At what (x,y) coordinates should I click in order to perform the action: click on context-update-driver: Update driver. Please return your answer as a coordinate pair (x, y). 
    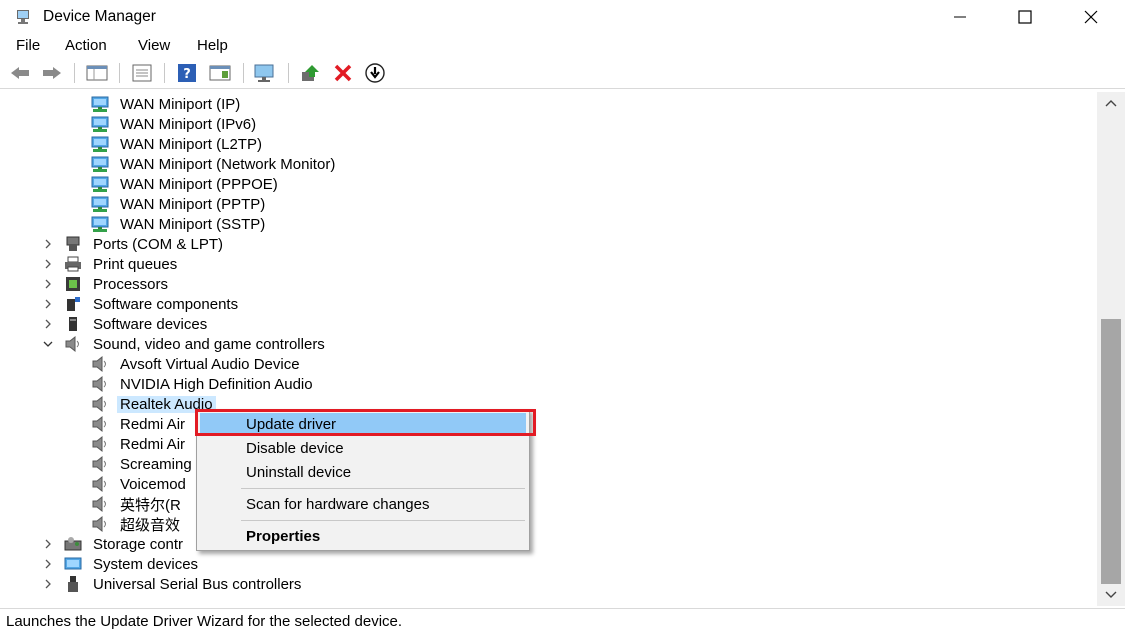
    Looking at the image, I should click on (363, 424).